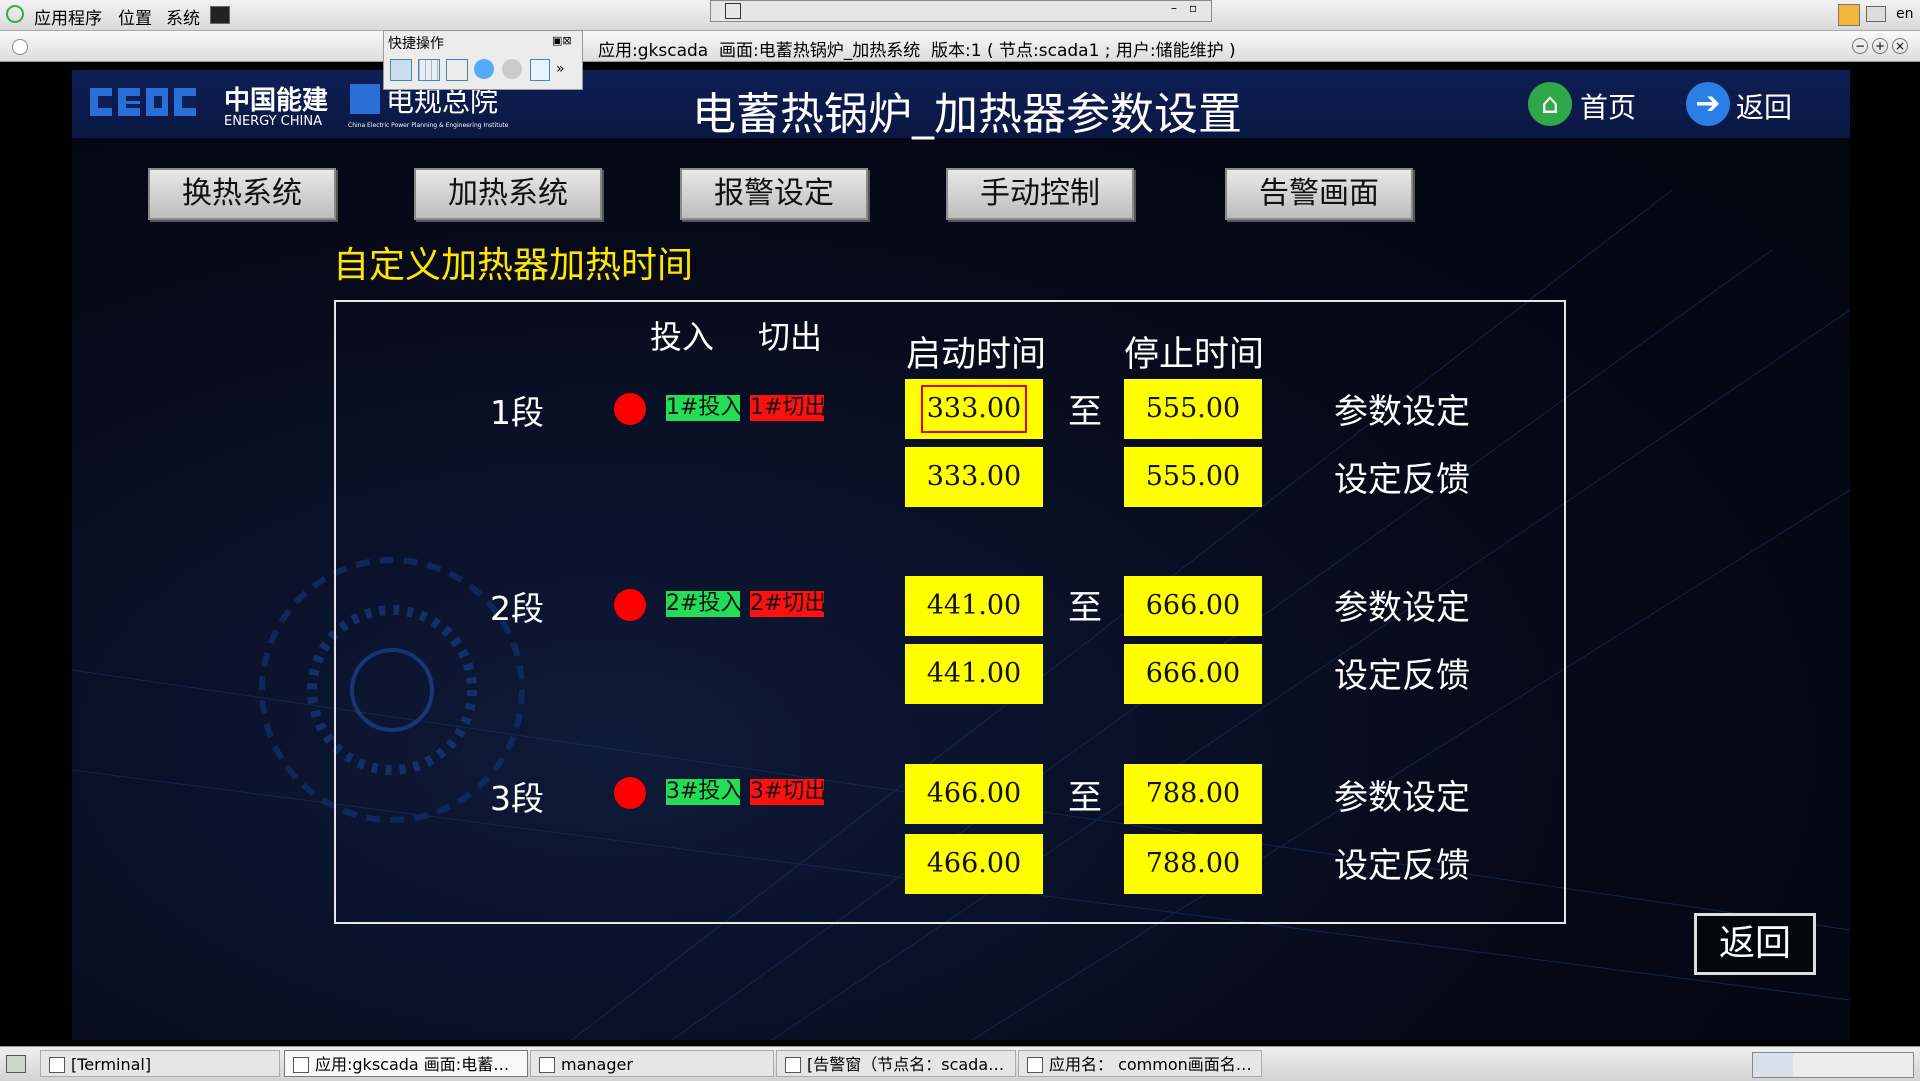 Image resolution: width=1920 pixels, height=1081 pixels. I want to click on window-maximize-button: +, so click(1880, 46).